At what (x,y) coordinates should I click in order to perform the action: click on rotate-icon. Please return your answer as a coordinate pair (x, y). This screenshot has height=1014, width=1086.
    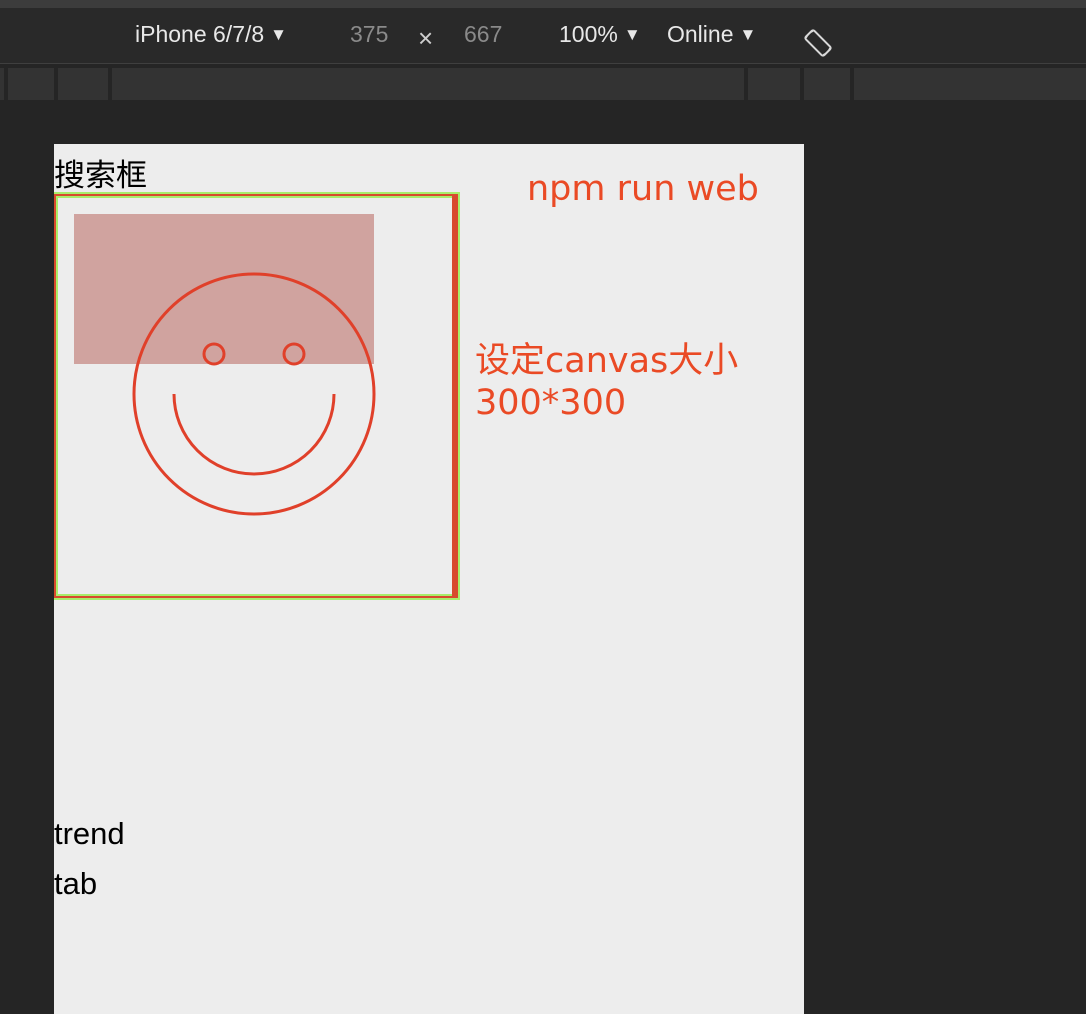
    Looking at the image, I should click on (818, 43).